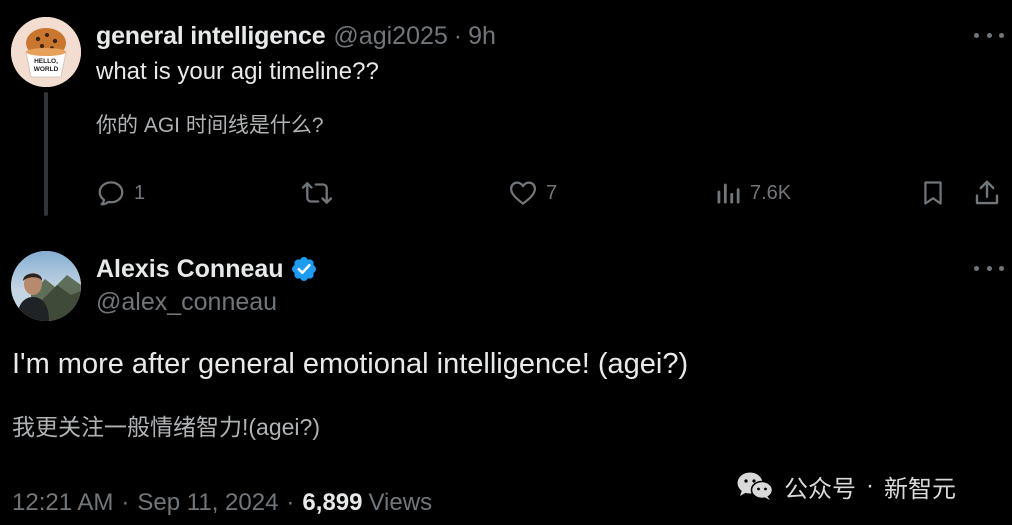 This screenshot has width=1012, height=525. What do you see at coordinates (820, 489) in the screenshot?
I see `watermark-left-text: 公众号` at bounding box center [820, 489].